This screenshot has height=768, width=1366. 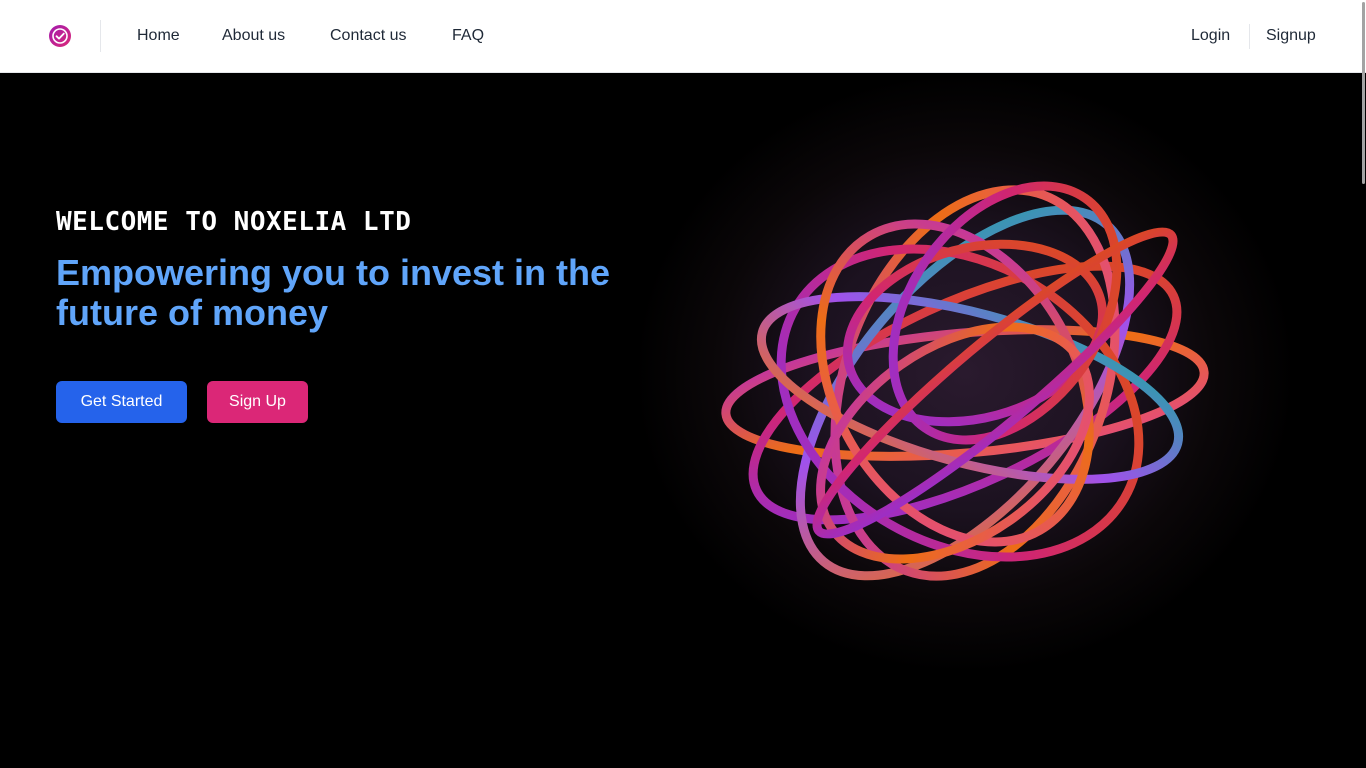 What do you see at coordinates (158, 36) in the screenshot?
I see `nav-home-link: Home` at bounding box center [158, 36].